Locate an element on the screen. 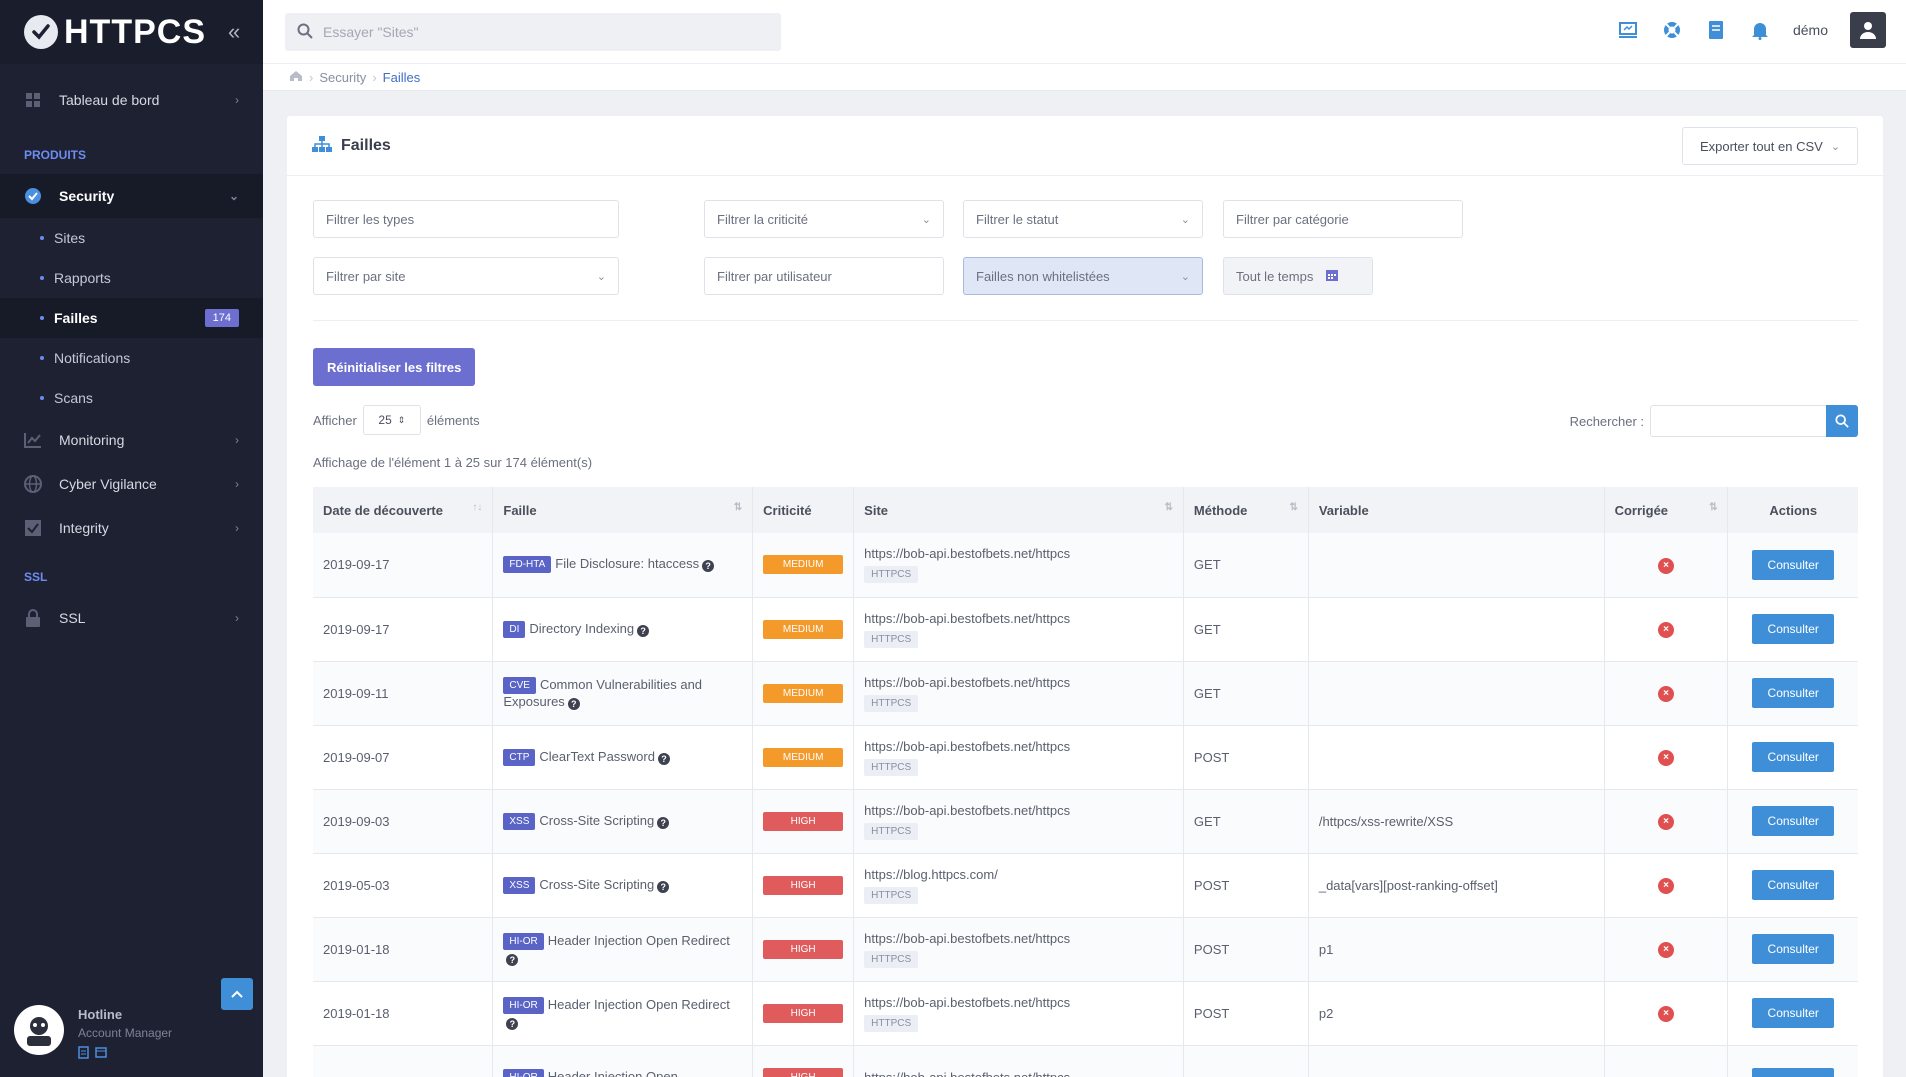 The image size is (1906, 1077). nav-ssl: SSL › is located at coordinates (131, 618).